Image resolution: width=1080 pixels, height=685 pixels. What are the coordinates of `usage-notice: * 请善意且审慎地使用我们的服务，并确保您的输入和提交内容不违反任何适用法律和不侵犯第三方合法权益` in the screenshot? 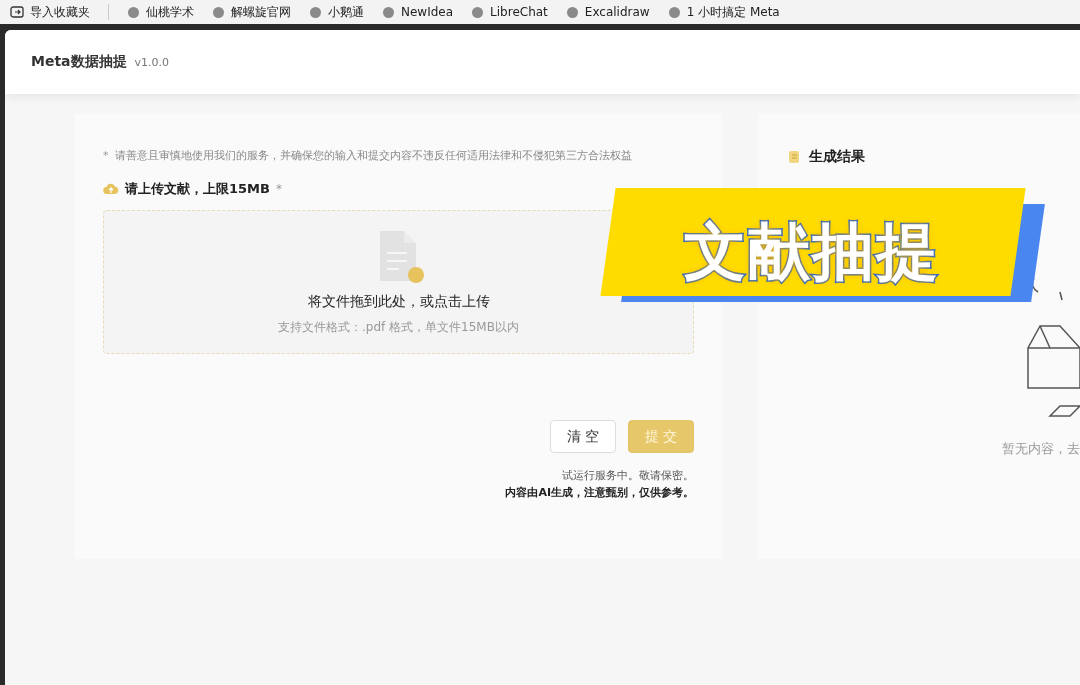 It's located at (368, 156).